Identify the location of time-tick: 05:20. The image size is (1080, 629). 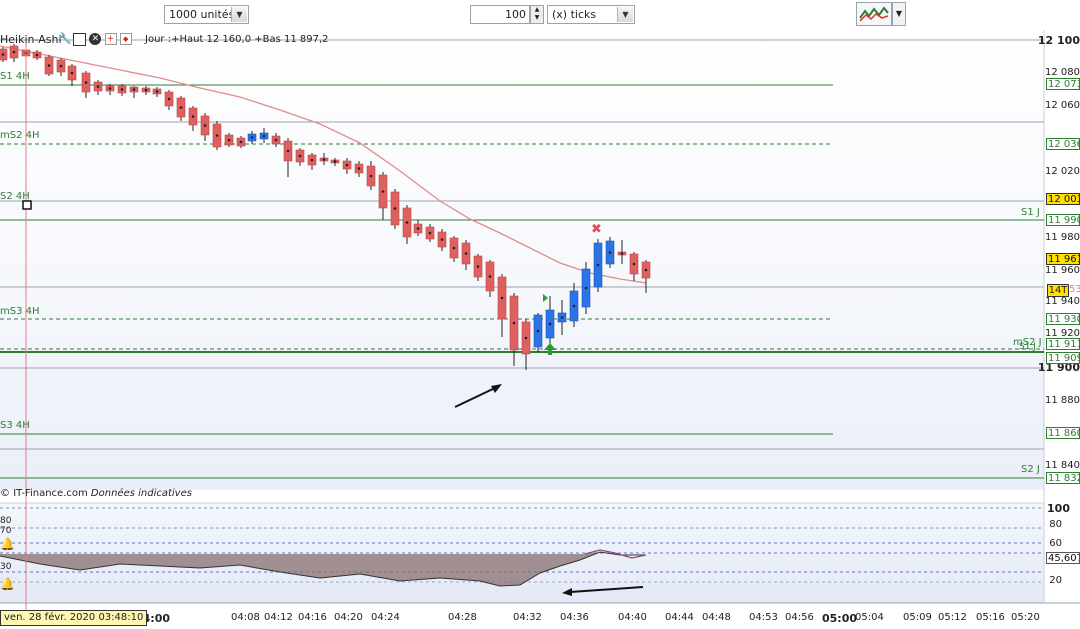
(1025, 617).